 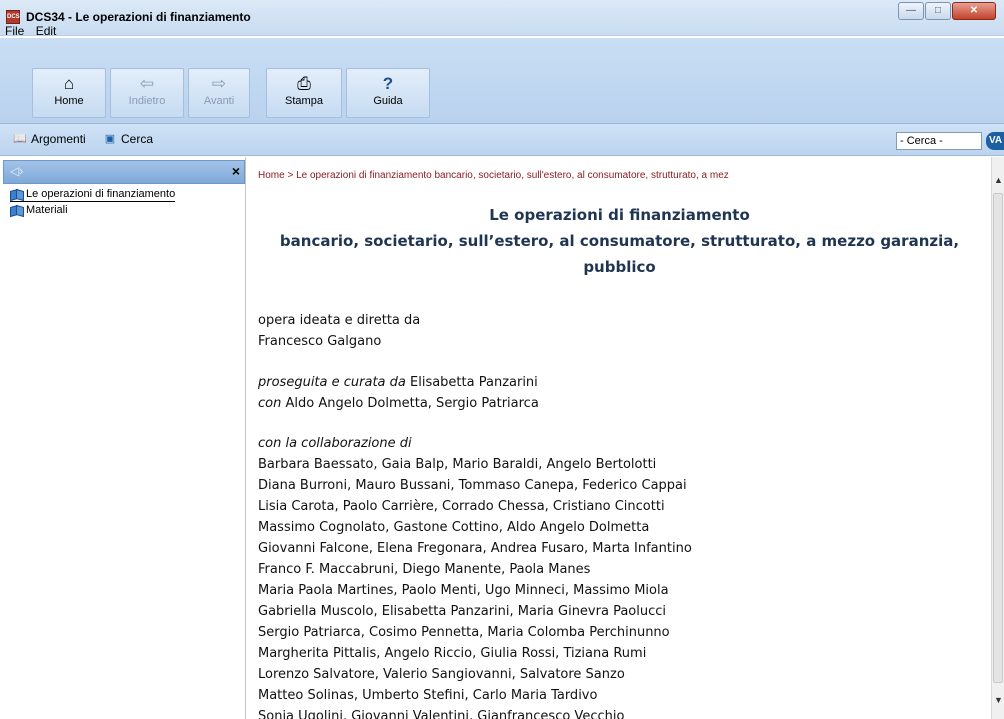 I want to click on page-subtitle-line2: pubblico, so click(x=619, y=267).